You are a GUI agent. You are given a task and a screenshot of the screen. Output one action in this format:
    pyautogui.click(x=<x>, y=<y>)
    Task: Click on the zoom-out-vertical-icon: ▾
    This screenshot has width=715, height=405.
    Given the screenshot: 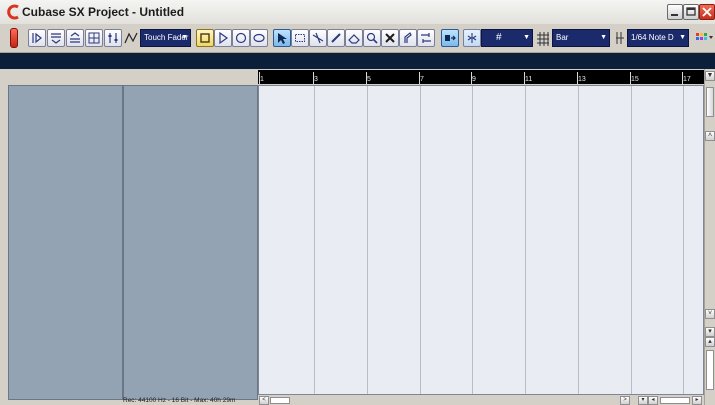 What is the action you would take?
    pyautogui.click(x=710, y=332)
    